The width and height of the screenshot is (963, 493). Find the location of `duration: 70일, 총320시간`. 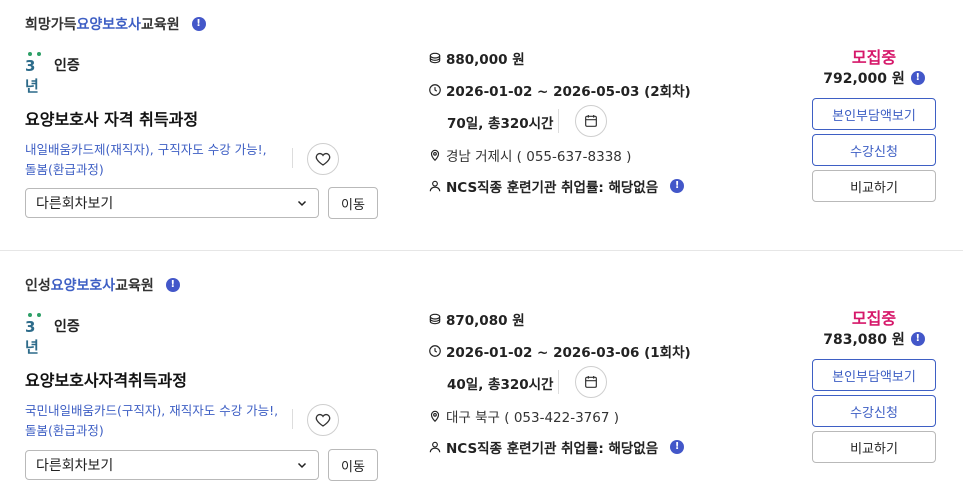

duration: 70일, 총320시간 is located at coordinates (500, 124).